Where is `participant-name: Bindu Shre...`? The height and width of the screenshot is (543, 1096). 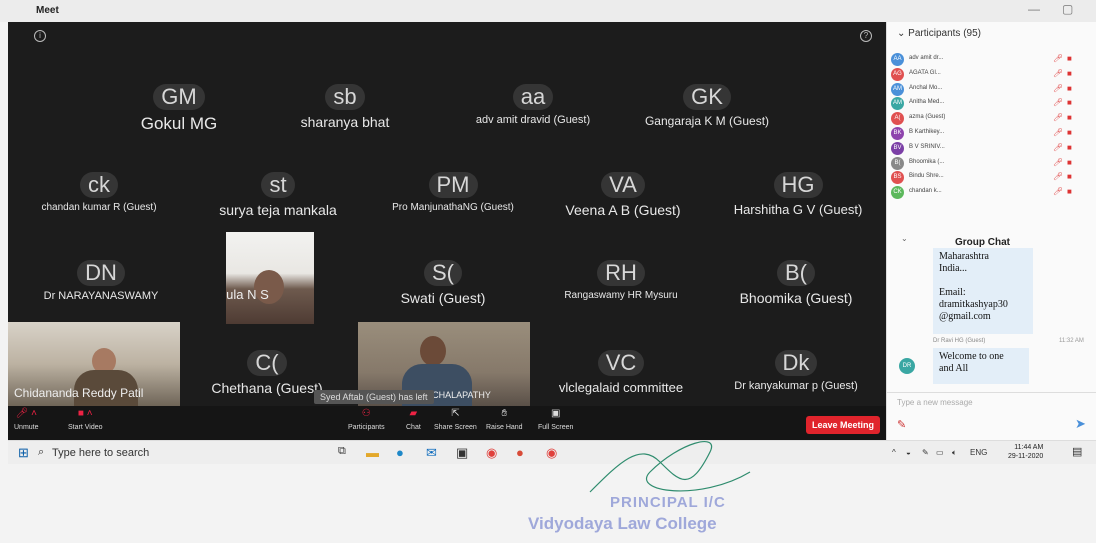
participant-name: Bindu Shre... is located at coordinates (926, 176).